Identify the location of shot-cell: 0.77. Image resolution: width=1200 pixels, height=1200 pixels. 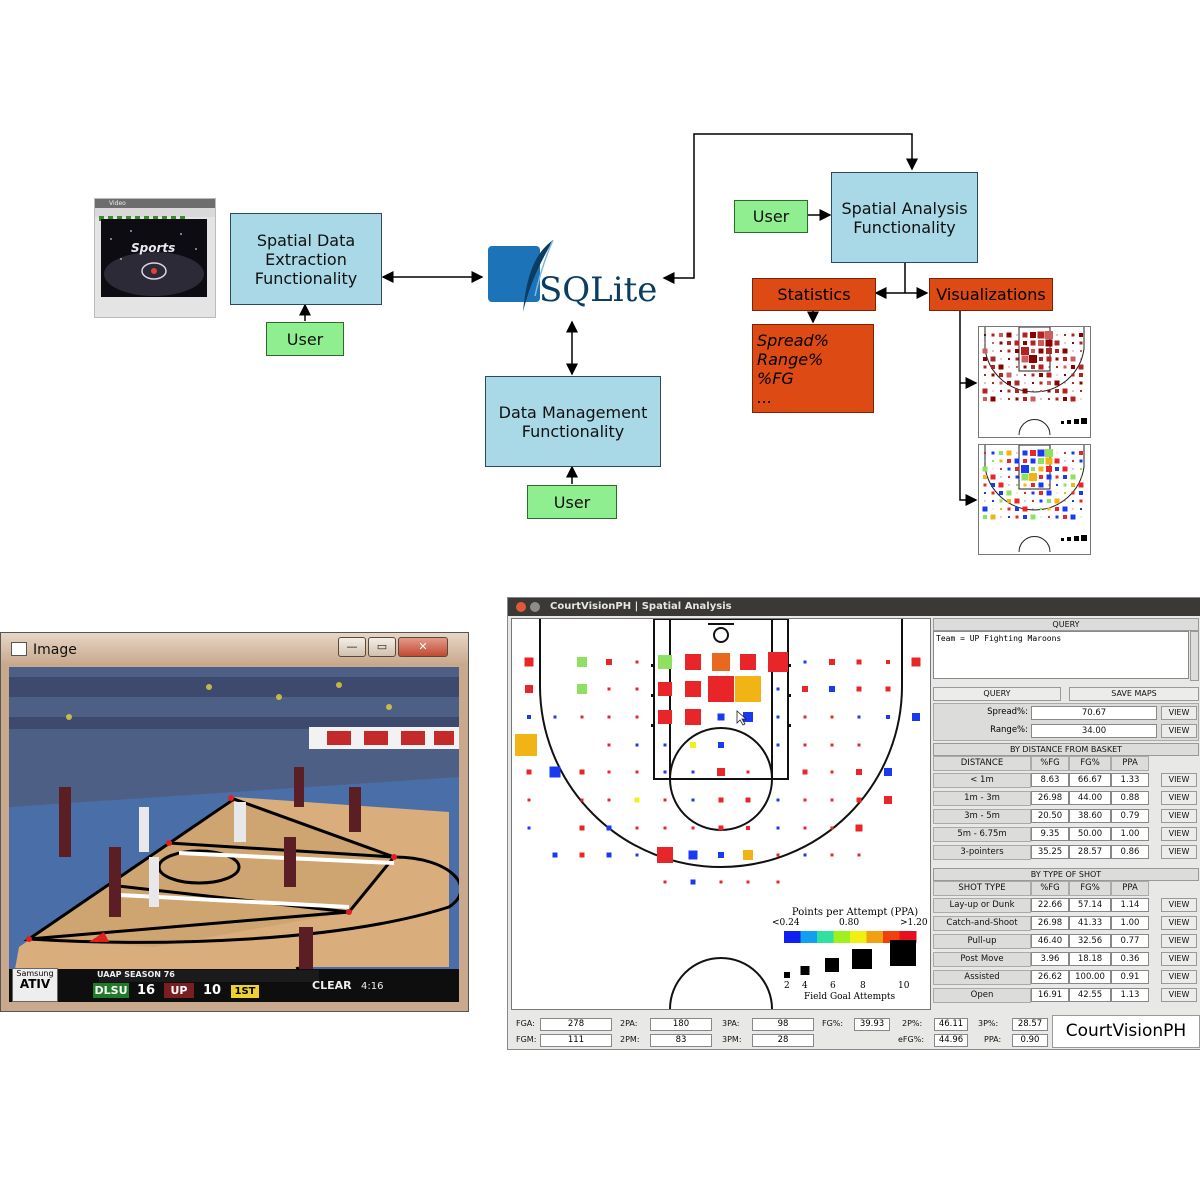
(1130, 941).